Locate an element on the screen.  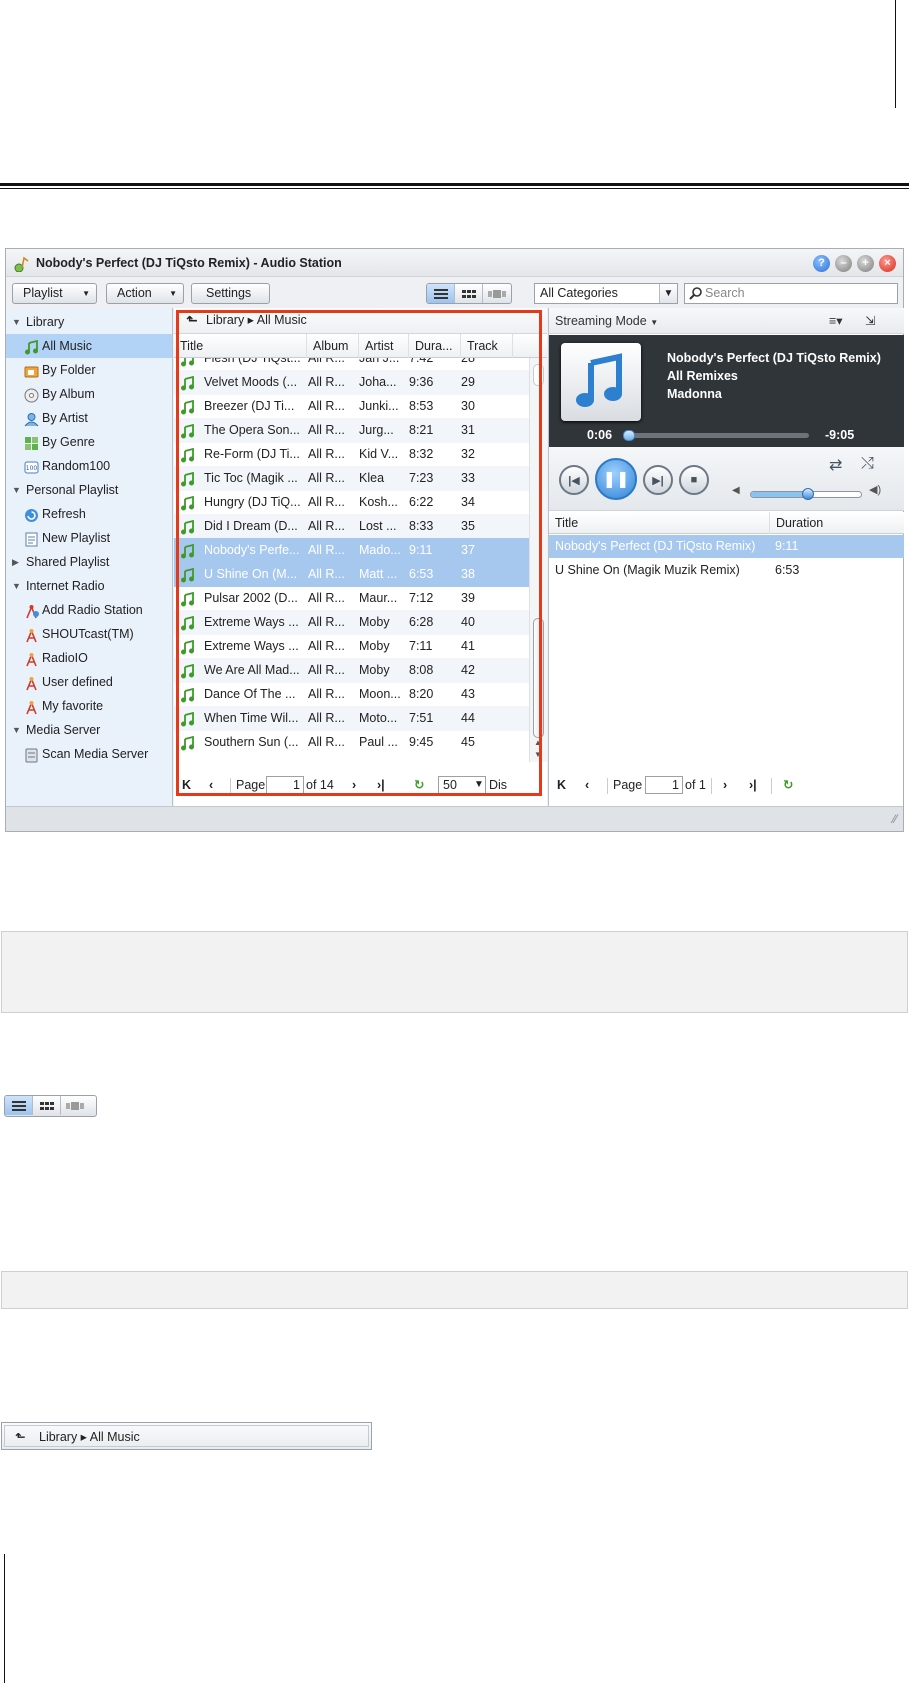
maximize-button: + is located at coordinates (865, 263).